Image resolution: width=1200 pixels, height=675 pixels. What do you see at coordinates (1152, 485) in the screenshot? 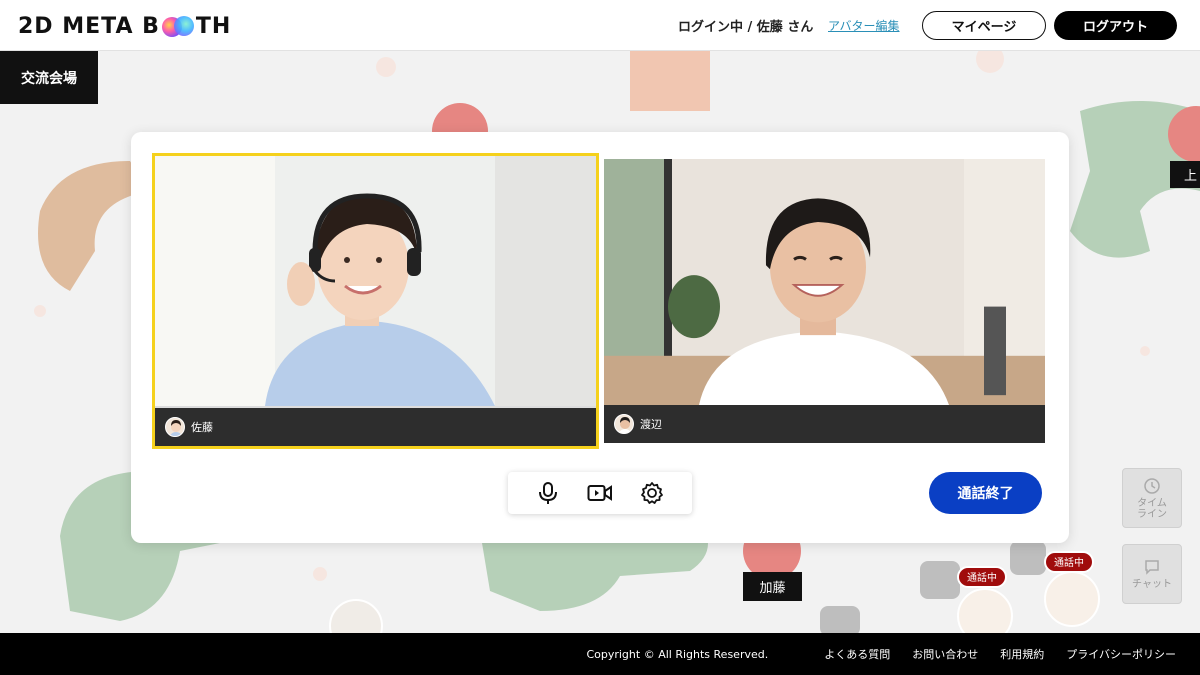
I see `clock-icon` at bounding box center [1152, 485].